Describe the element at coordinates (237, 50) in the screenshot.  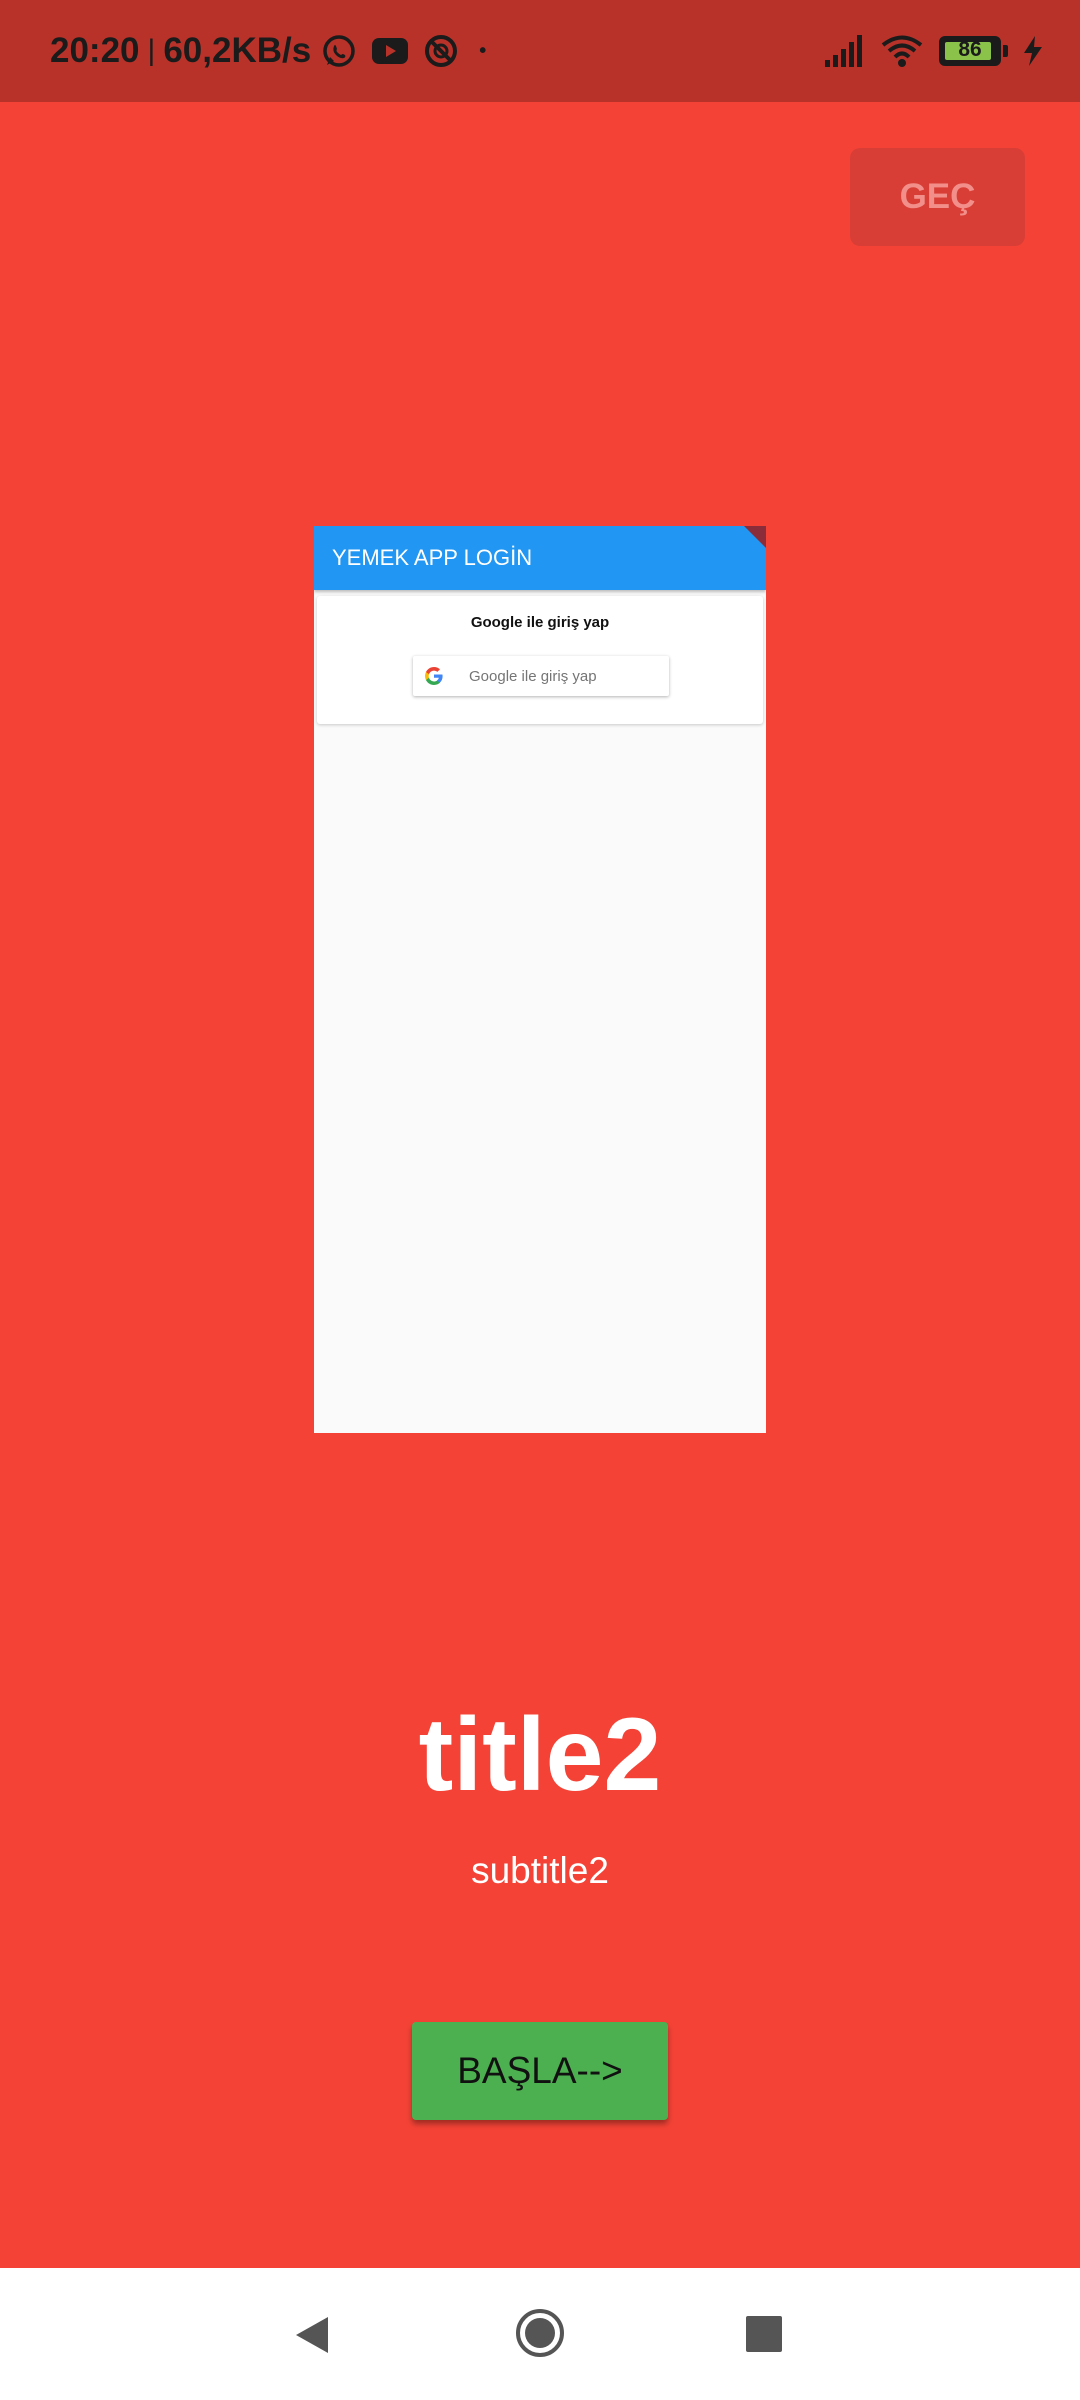
I see `network-speed: 60,2KB/s` at that location.